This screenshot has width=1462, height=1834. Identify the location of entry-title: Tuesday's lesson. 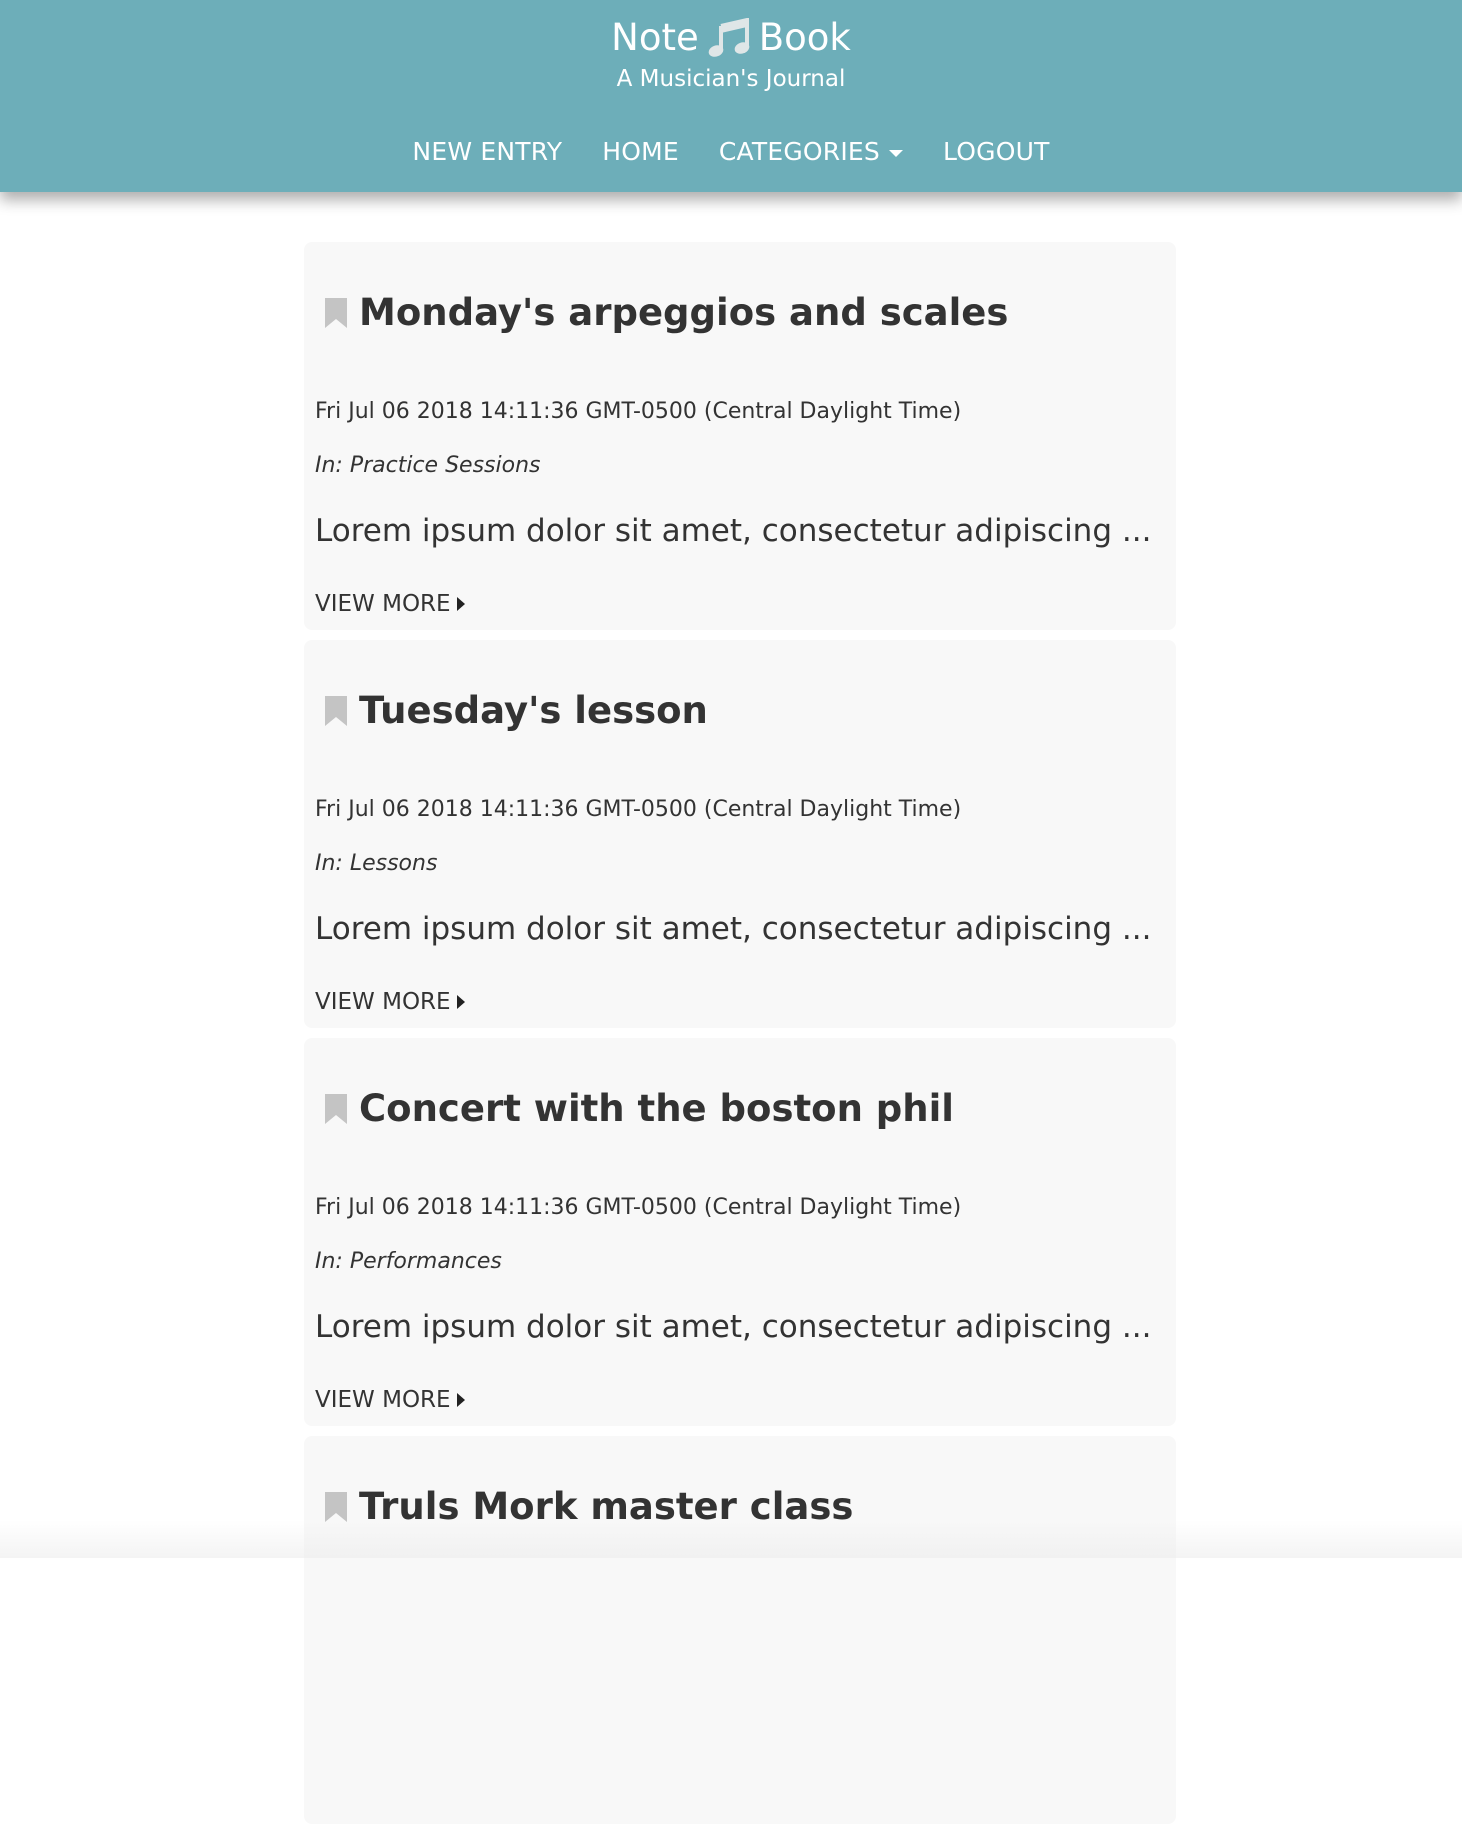
(516, 711).